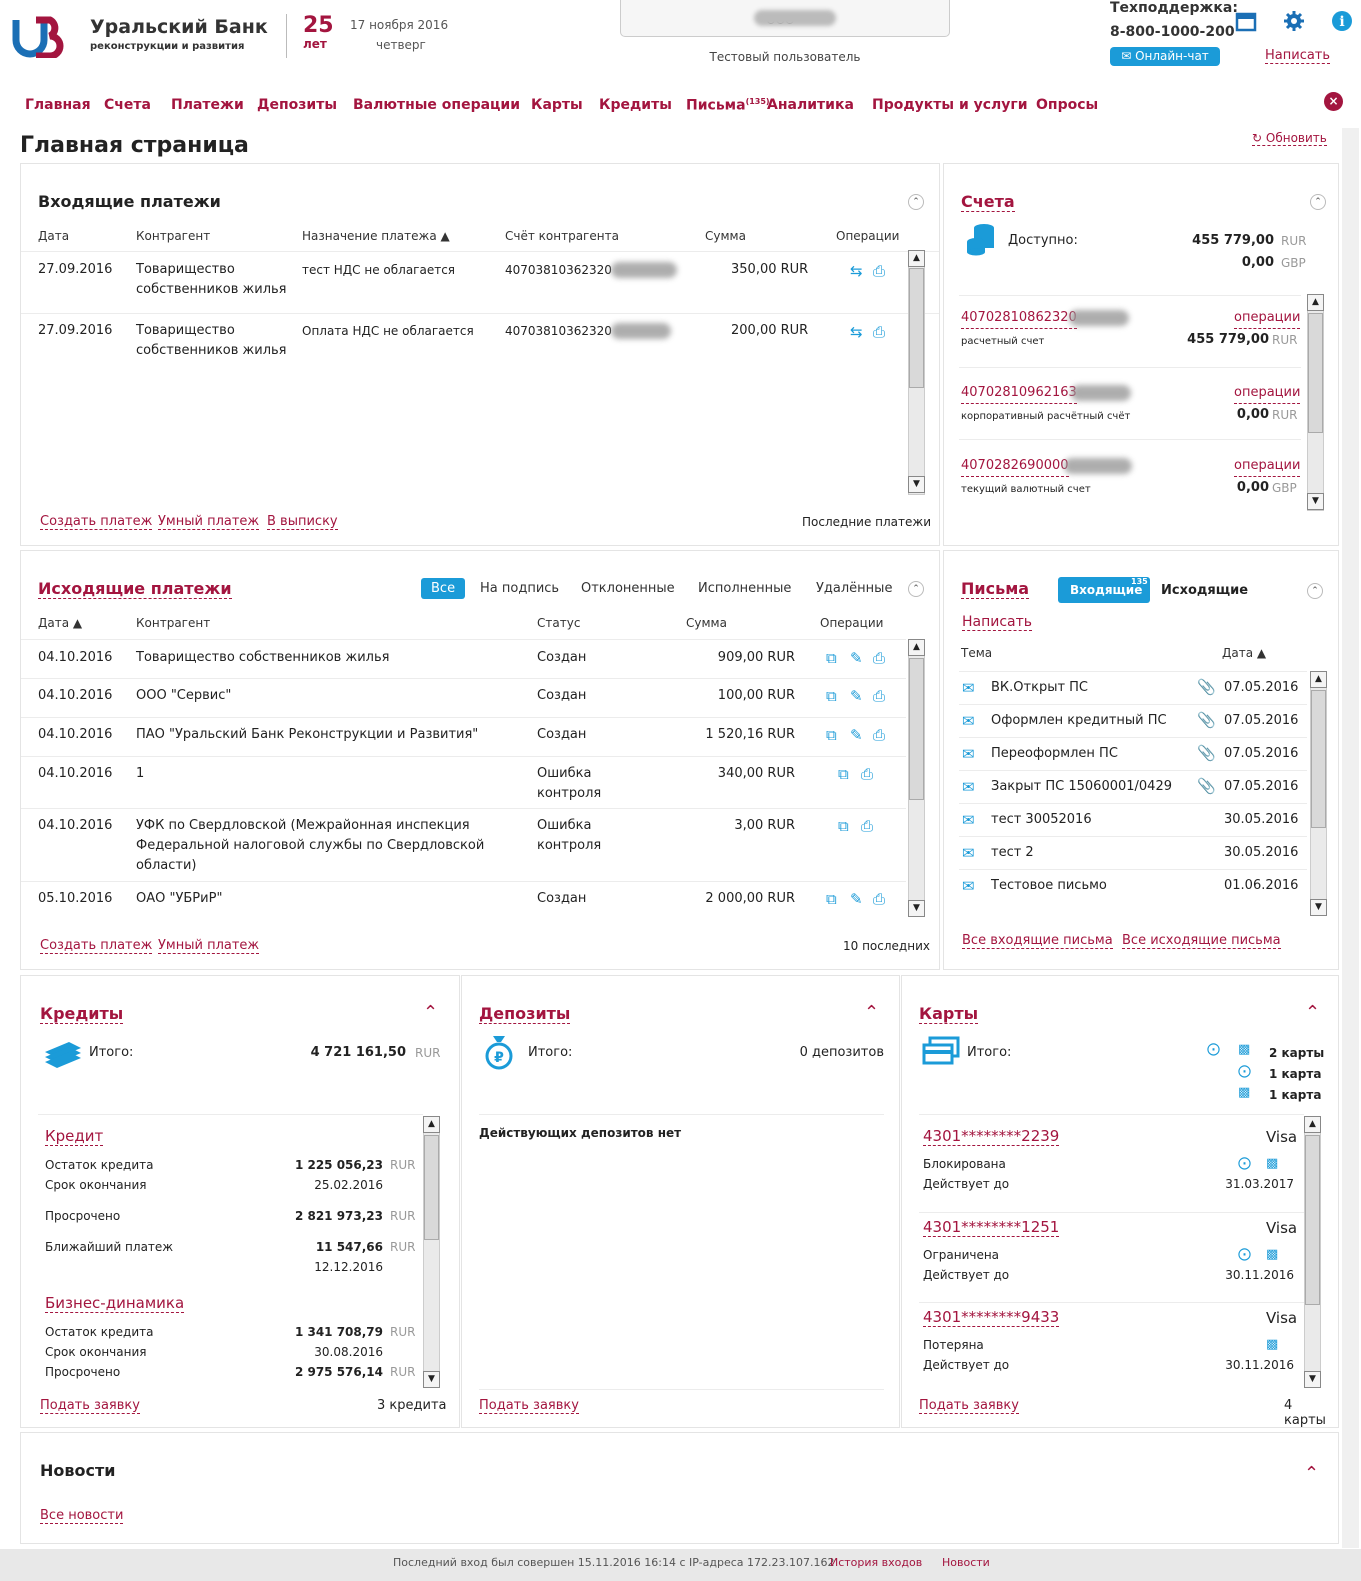 This screenshot has width=1361, height=1581. What do you see at coordinates (376, 236) in the screenshot?
I see `col-purpose: Назначение платежа ▲` at bounding box center [376, 236].